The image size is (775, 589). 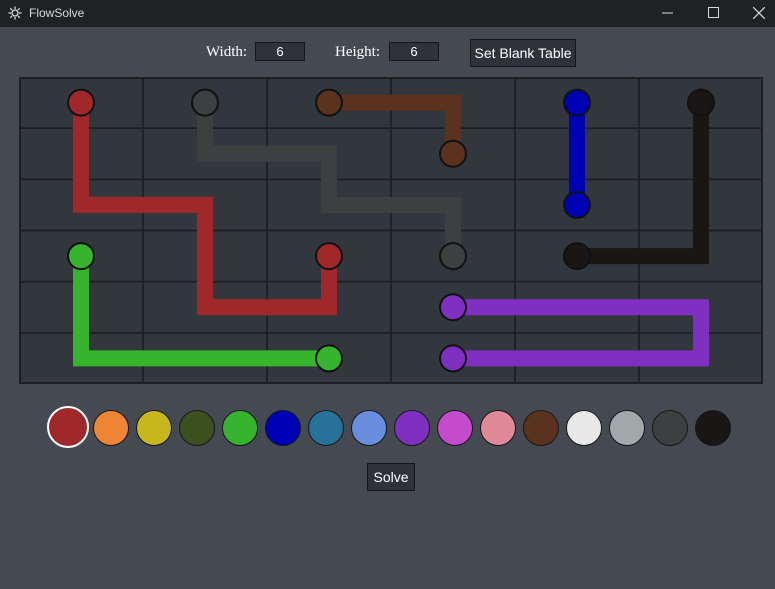 I want to click on maximize-button, so click(x=714, y=13).